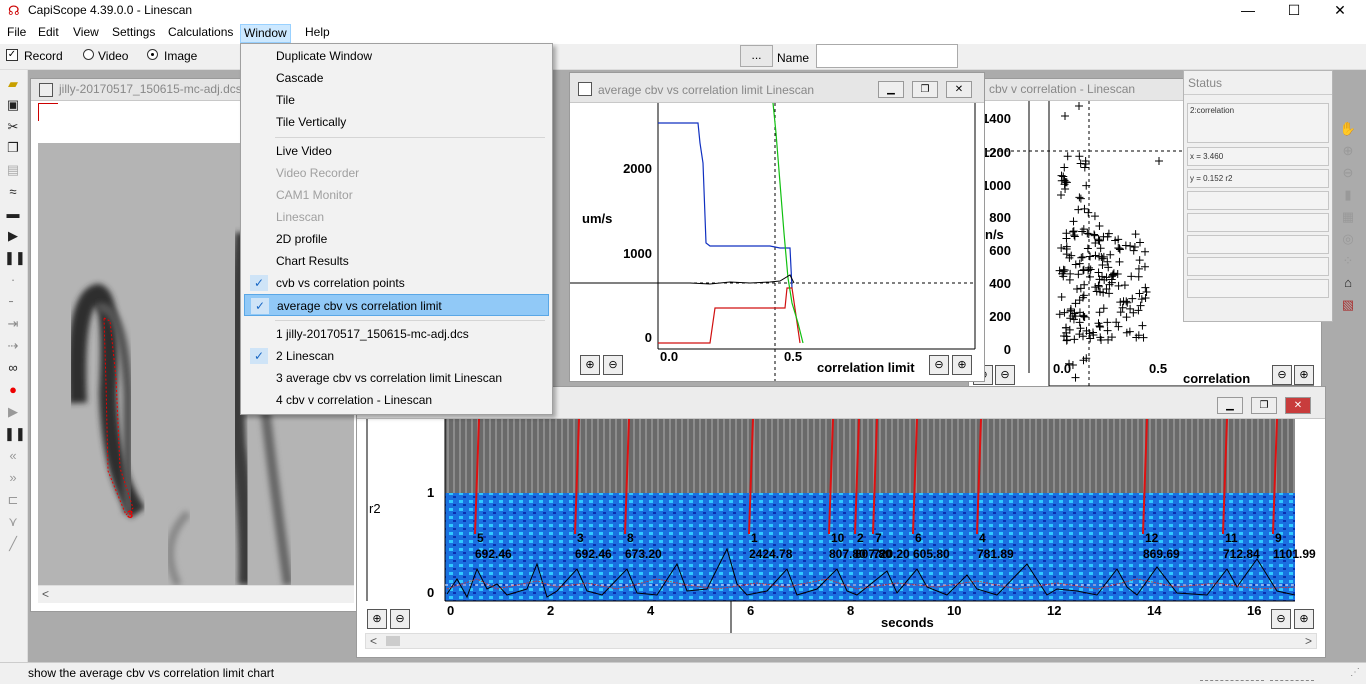 The width and height of the screenshot is (1366, 684). I want to click on grid-icon: ▦, so click(1348, 217).